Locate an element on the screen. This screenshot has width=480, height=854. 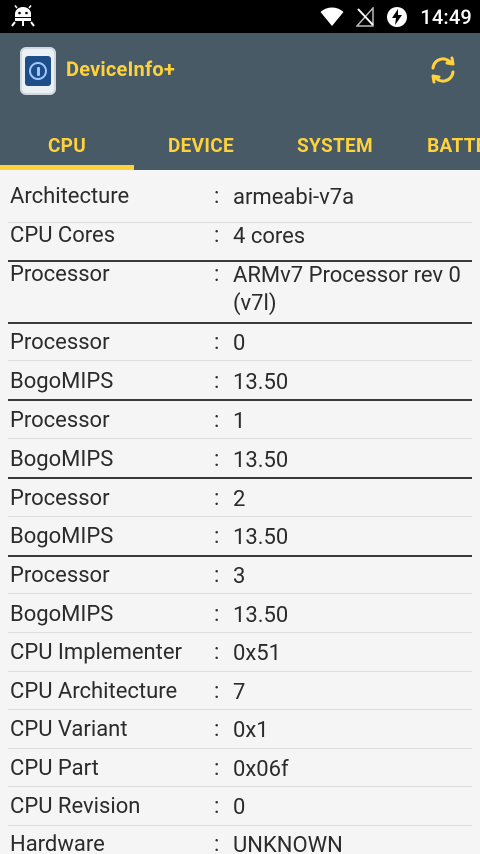
row-value: 0x06f is located at coordinates (261, 769).